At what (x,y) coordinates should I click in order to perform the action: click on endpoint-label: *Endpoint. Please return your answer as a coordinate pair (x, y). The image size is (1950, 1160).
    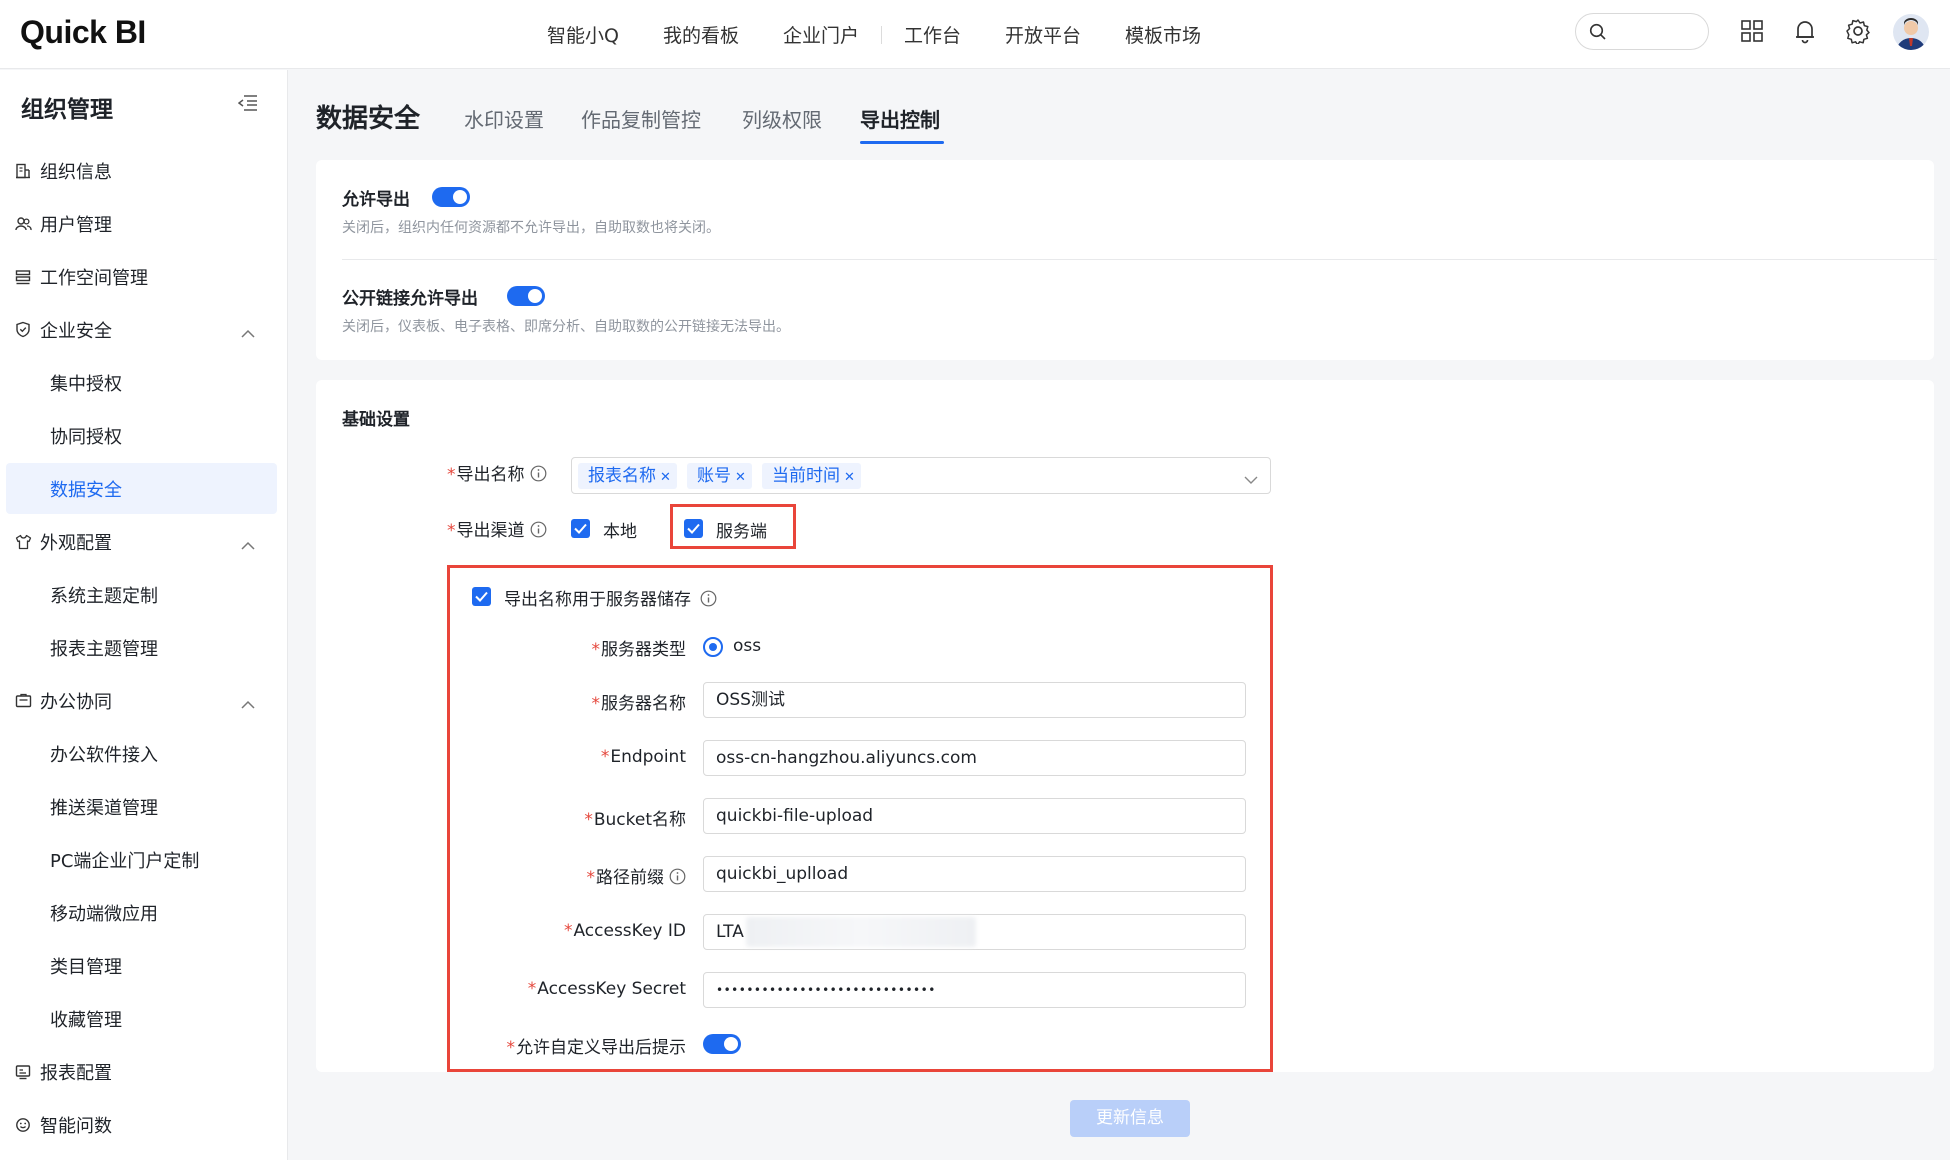
    Looking at the image, I should click on (643, 757).